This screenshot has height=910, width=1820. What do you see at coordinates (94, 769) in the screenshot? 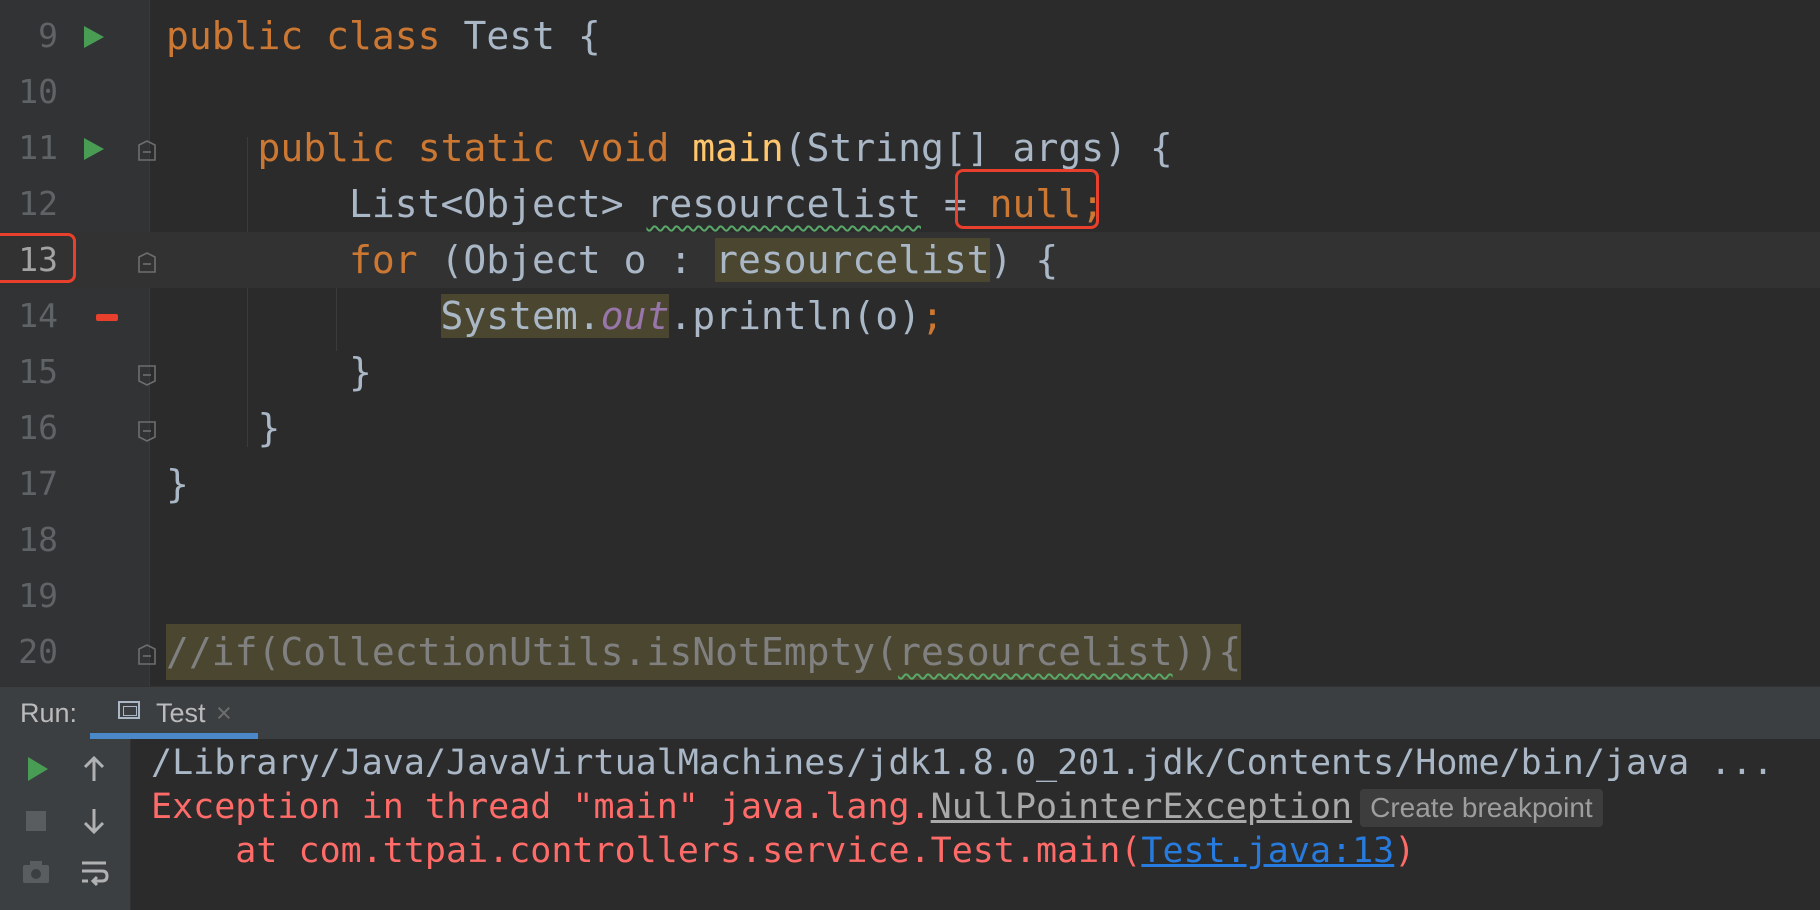
I see `scroll-up-icon` at bounding box center [94, 769].